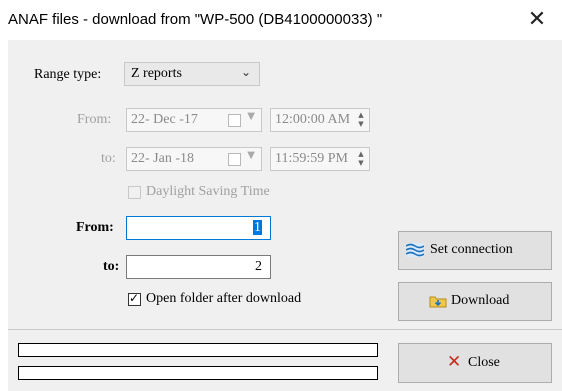 This screenshot has width=562, height=391. I want to click on open-folder-checkbox: ✓, so click(134, 298).